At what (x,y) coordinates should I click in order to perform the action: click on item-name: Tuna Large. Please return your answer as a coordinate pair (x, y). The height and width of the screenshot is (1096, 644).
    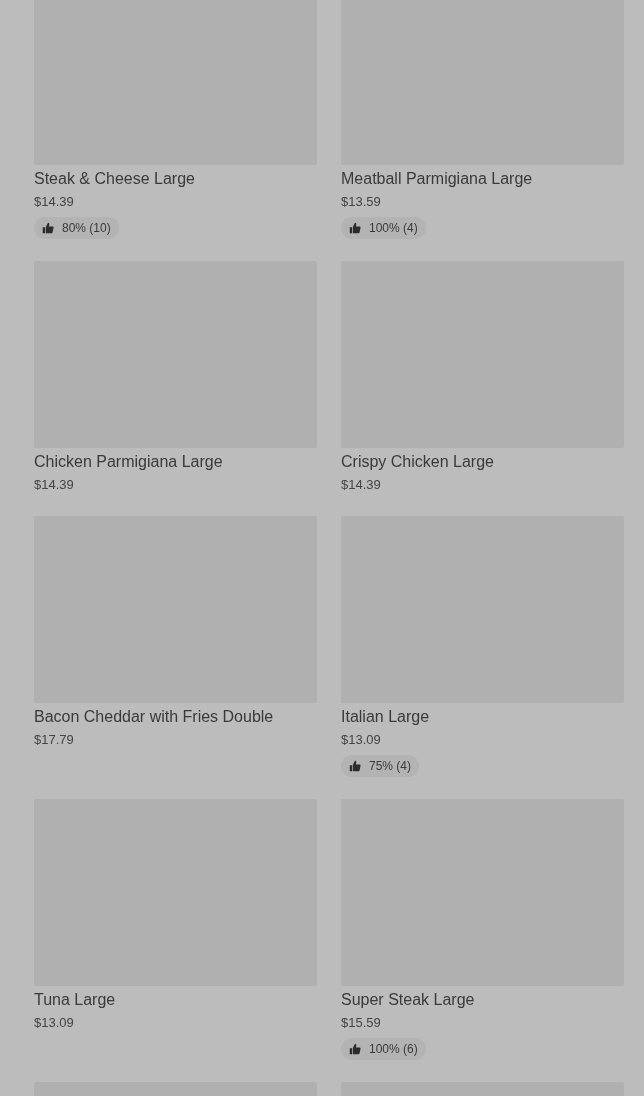
    Looking at the image, I should click on (75, 1000).